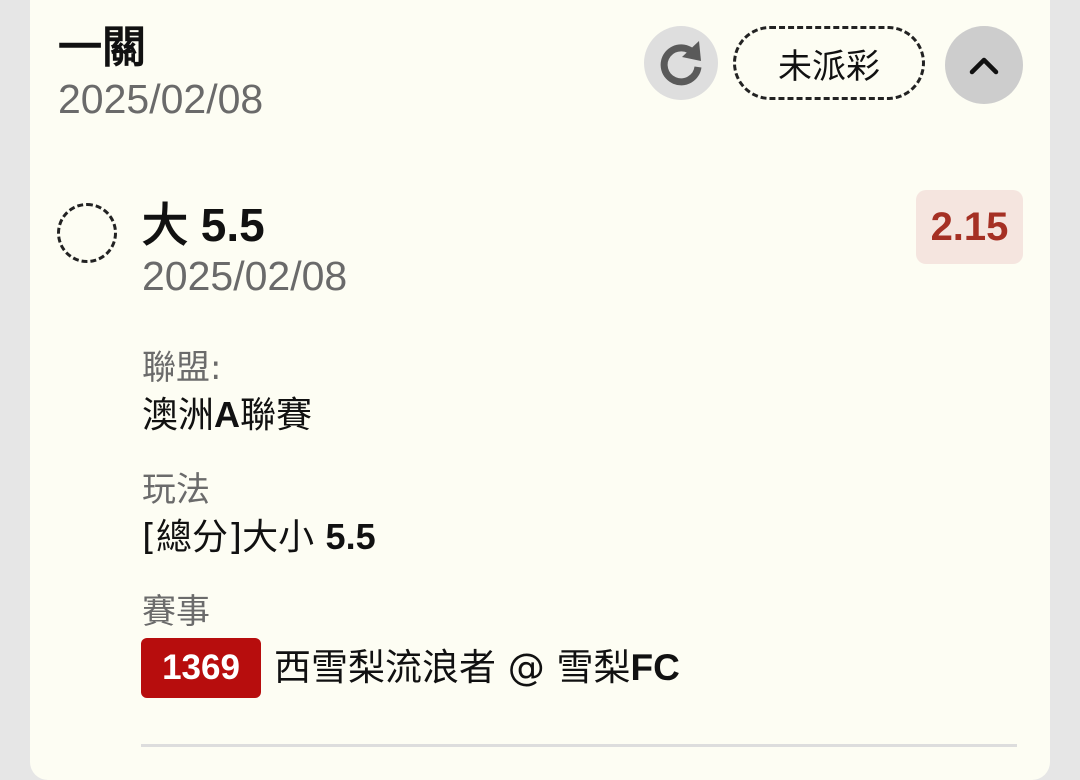 The width and height of the screenshot is (1080, 780). Describe the element at coordinates (203, 225) in the screenshot. I see `selection-title: 大 5.5` at that location.